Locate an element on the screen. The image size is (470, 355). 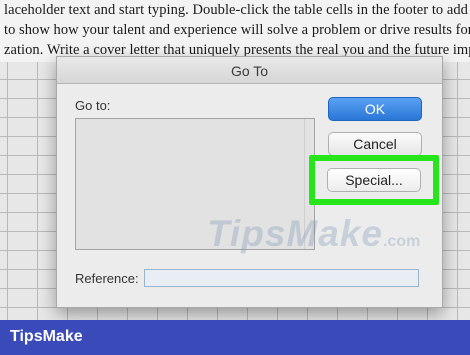
cancel-button: Cancel is located at coordinates (375, 144).